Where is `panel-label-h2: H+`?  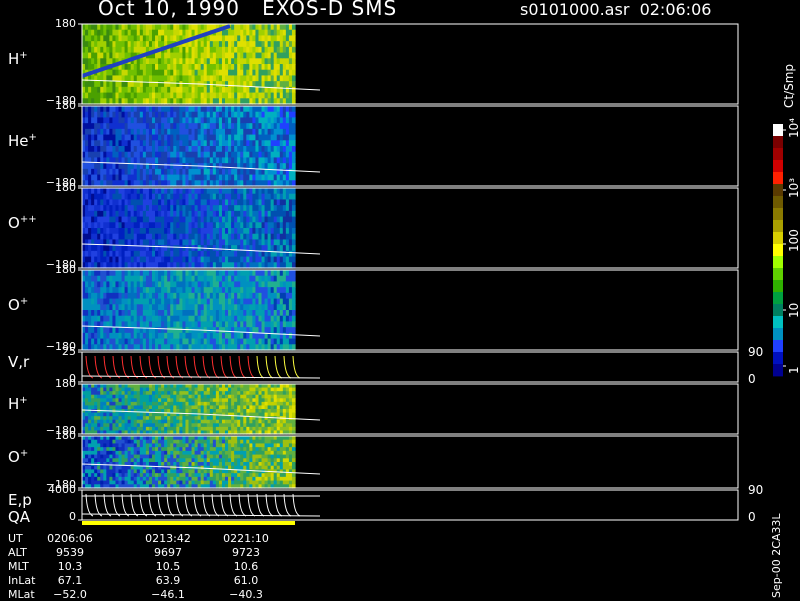 panel-label-h2: H+ is located at coordinates (18, 404).